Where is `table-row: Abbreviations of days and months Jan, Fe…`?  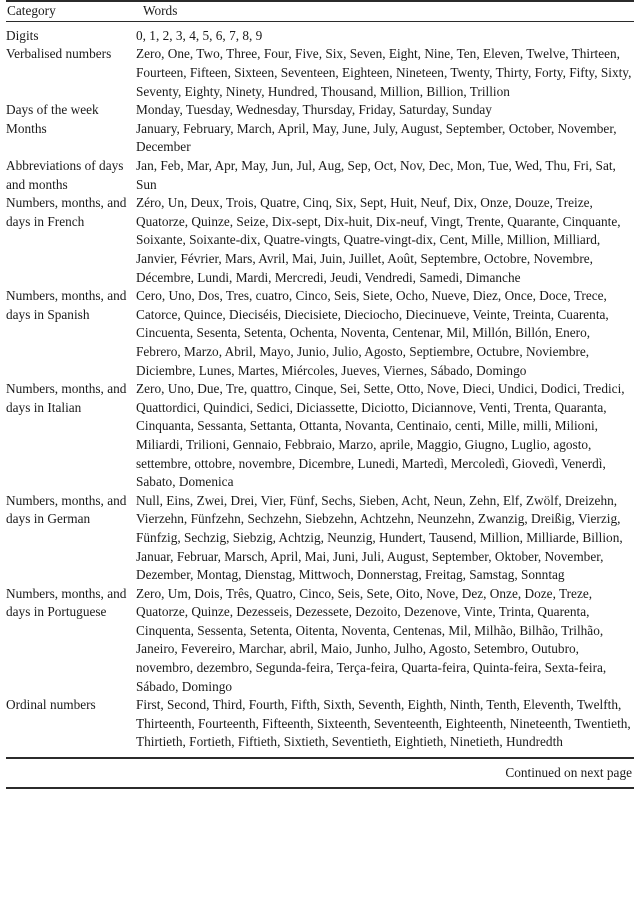
table-row: Abbreviations of days and months Jan, Fe… is located at coordinates (320, 175).